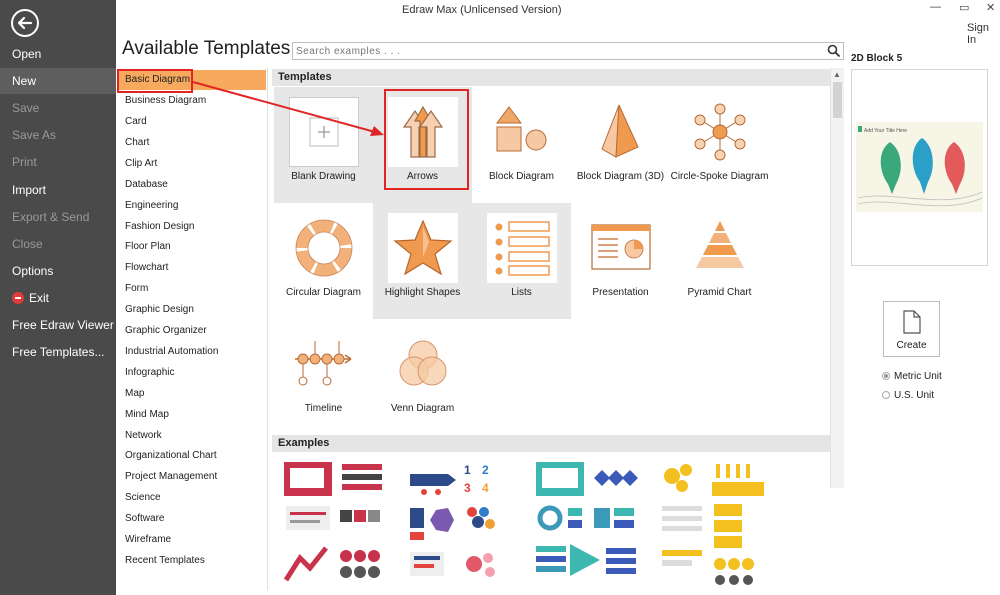 The image size is (1000, 595). What do you see at coordinates (837, 74) in the screenshot?
I see `scroll-up-arrow-icon: ▲` at bounding box center [837, 74].